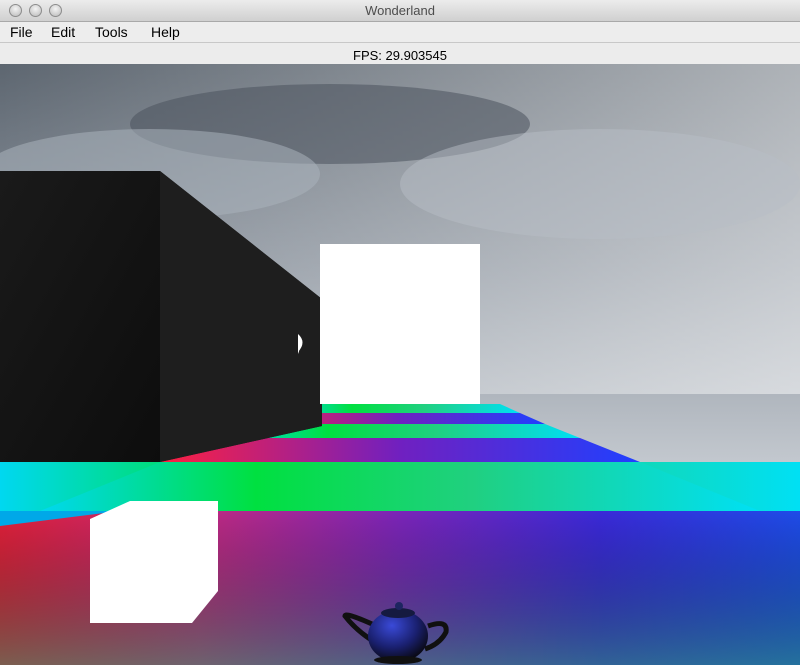 Image resolution: width=800 pixels, height=665 pixels. I want to click on wall-front-face, so click(80, 316).